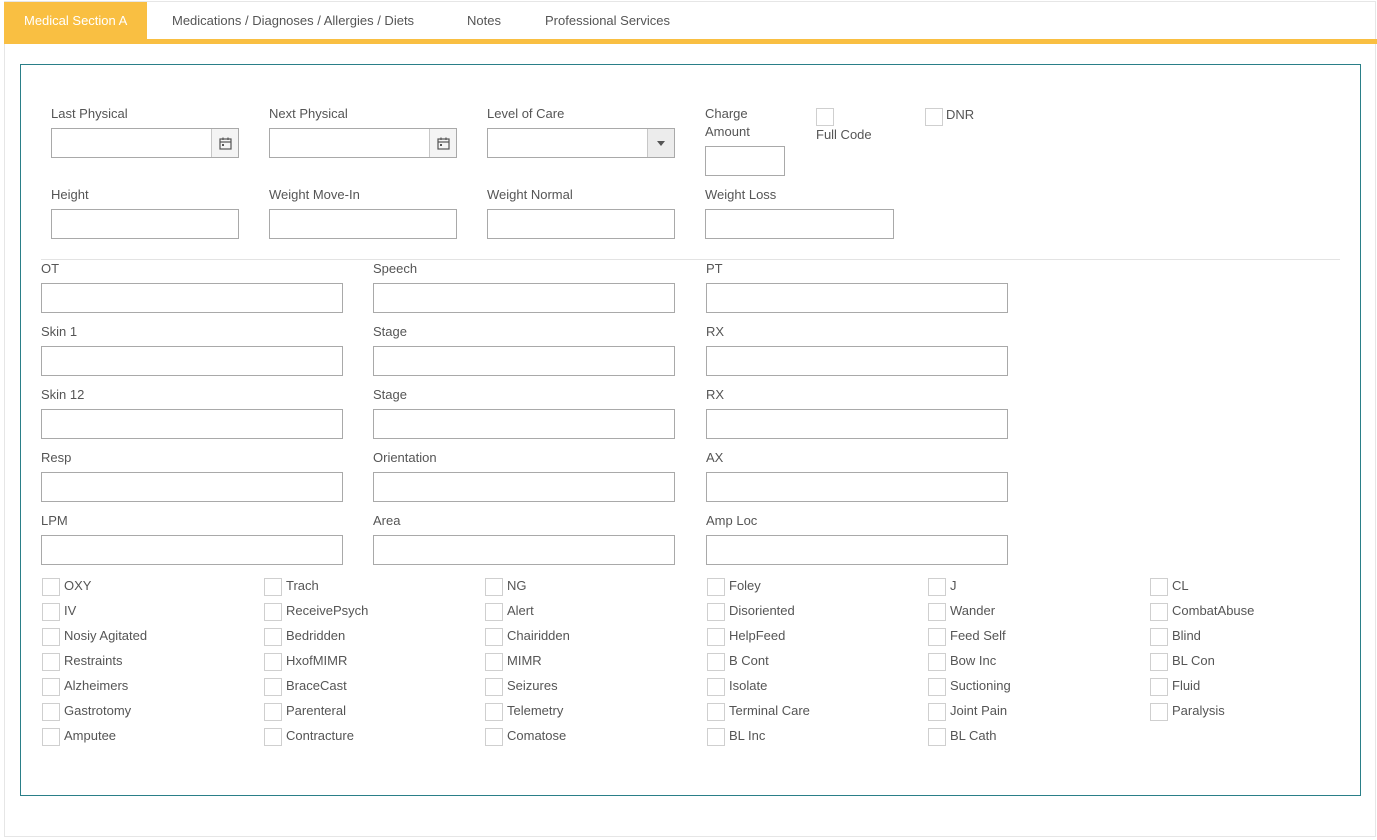 The image size is (1377, 840). Describe the element at coordinates (494, 687) in the screenshot. I see `seizures-checkbox` at that location.